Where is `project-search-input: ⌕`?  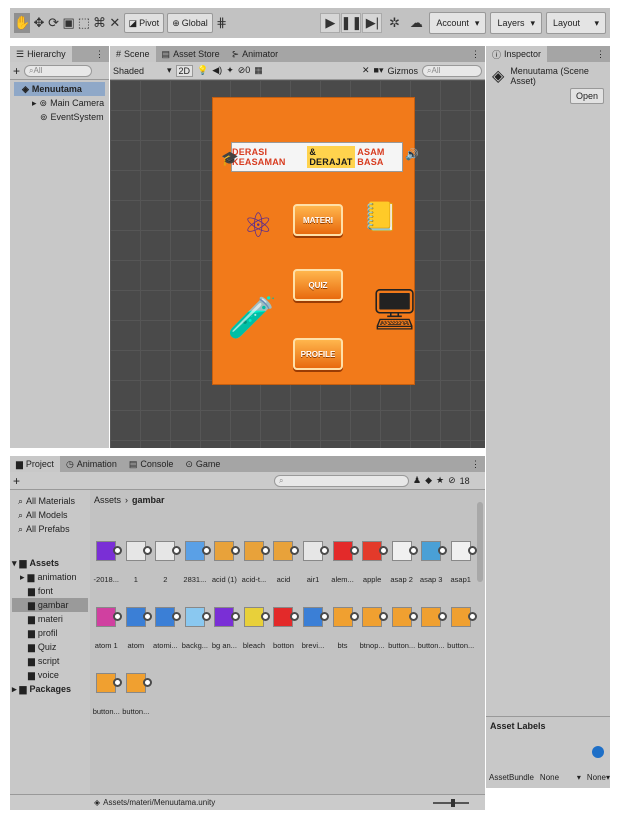
project-search-input: ⌕ is located at coordinates (342, 480).